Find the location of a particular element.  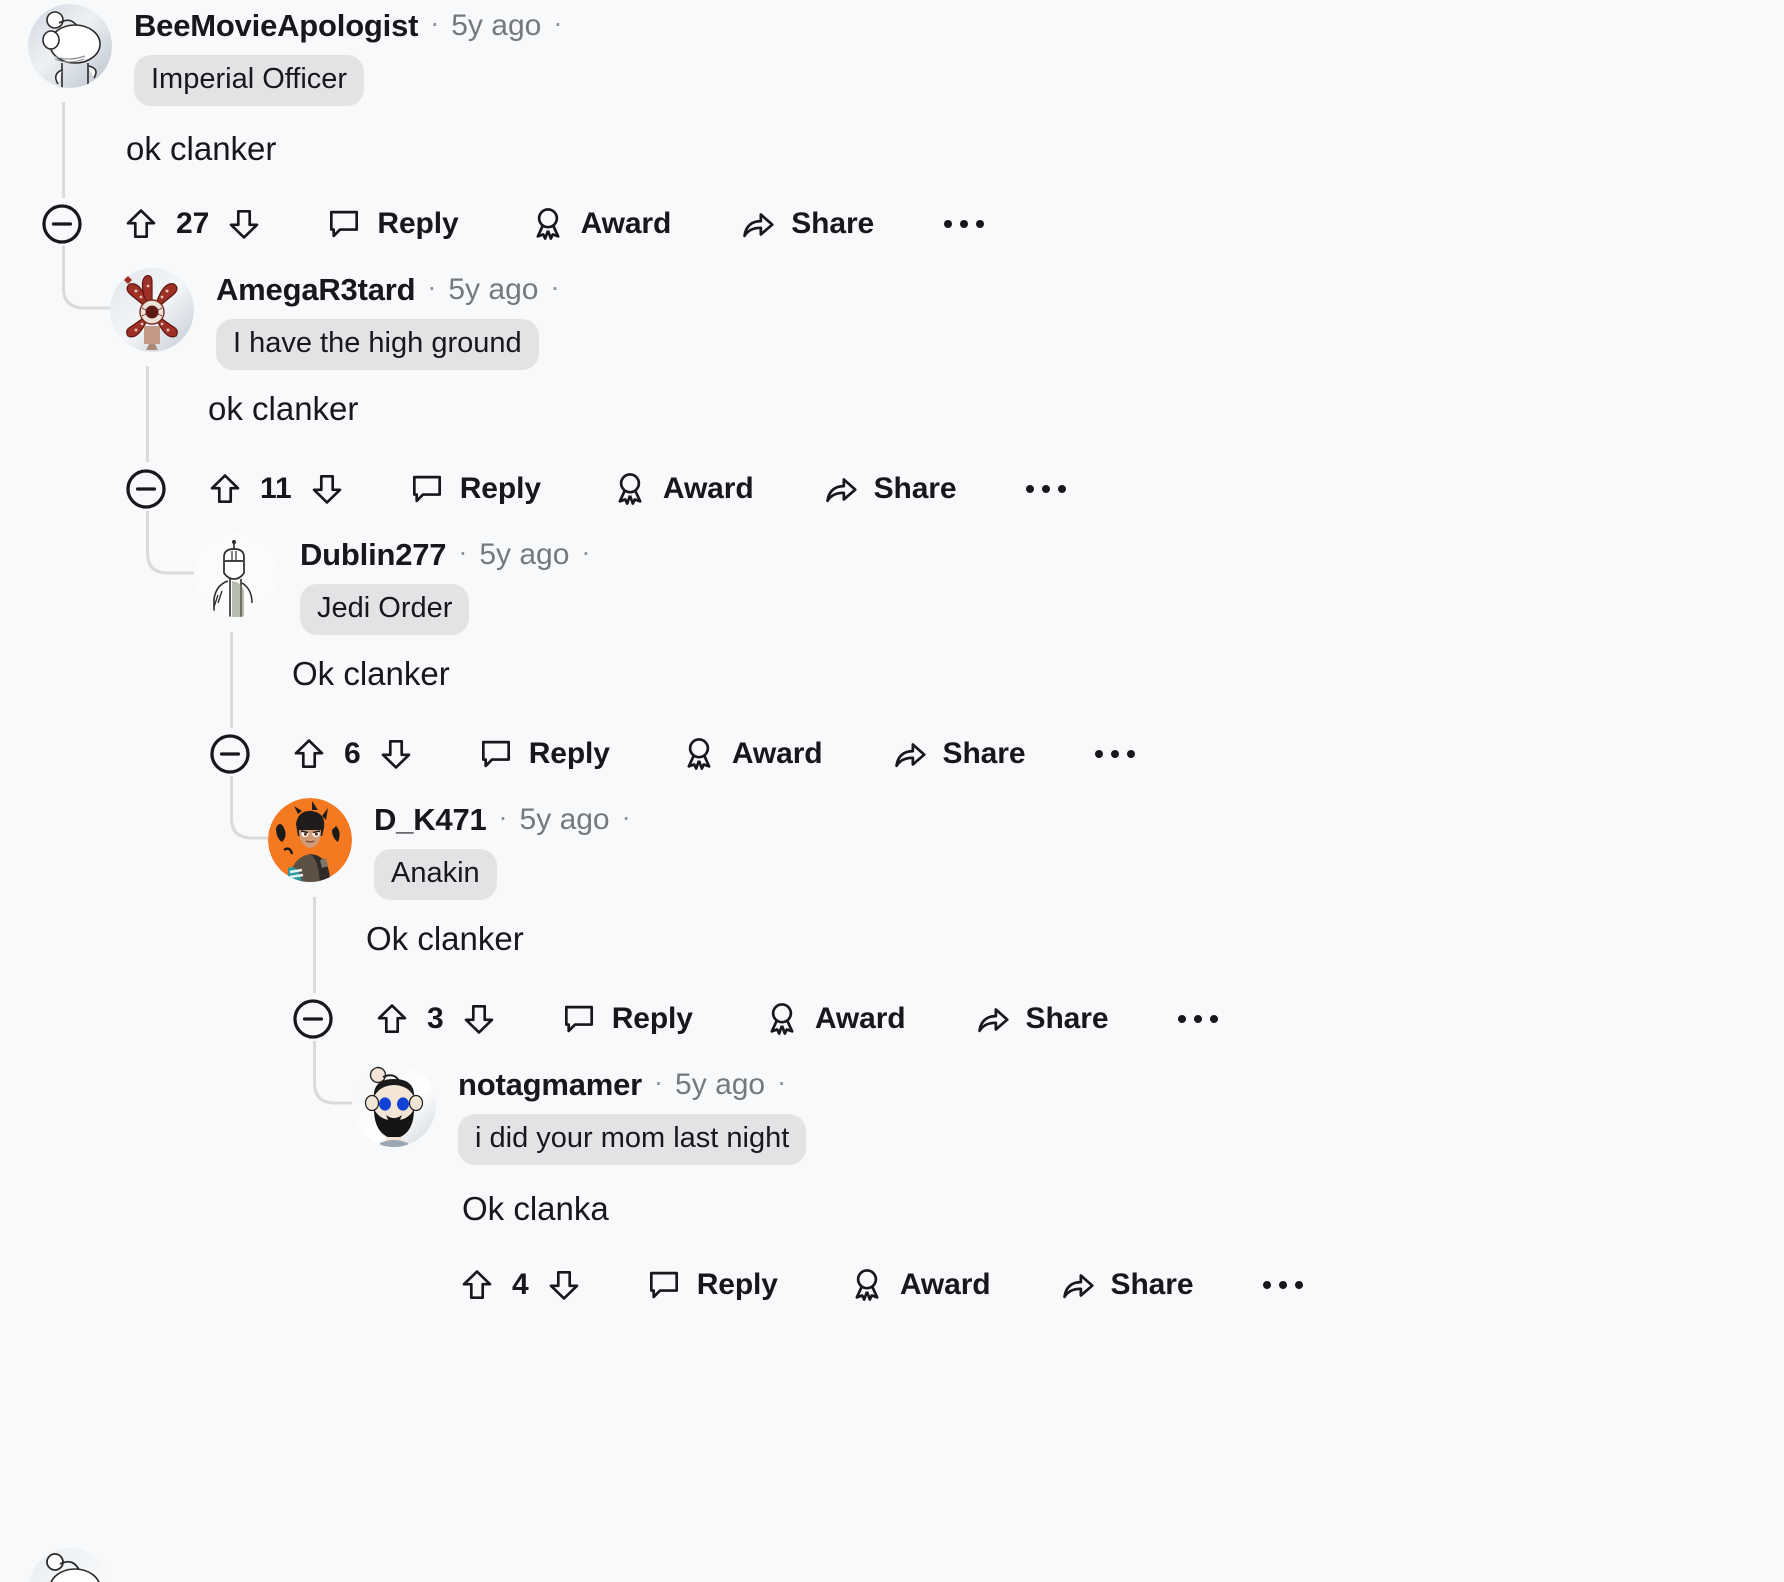

vote-group: 6 is located at coordinates (352, 754).